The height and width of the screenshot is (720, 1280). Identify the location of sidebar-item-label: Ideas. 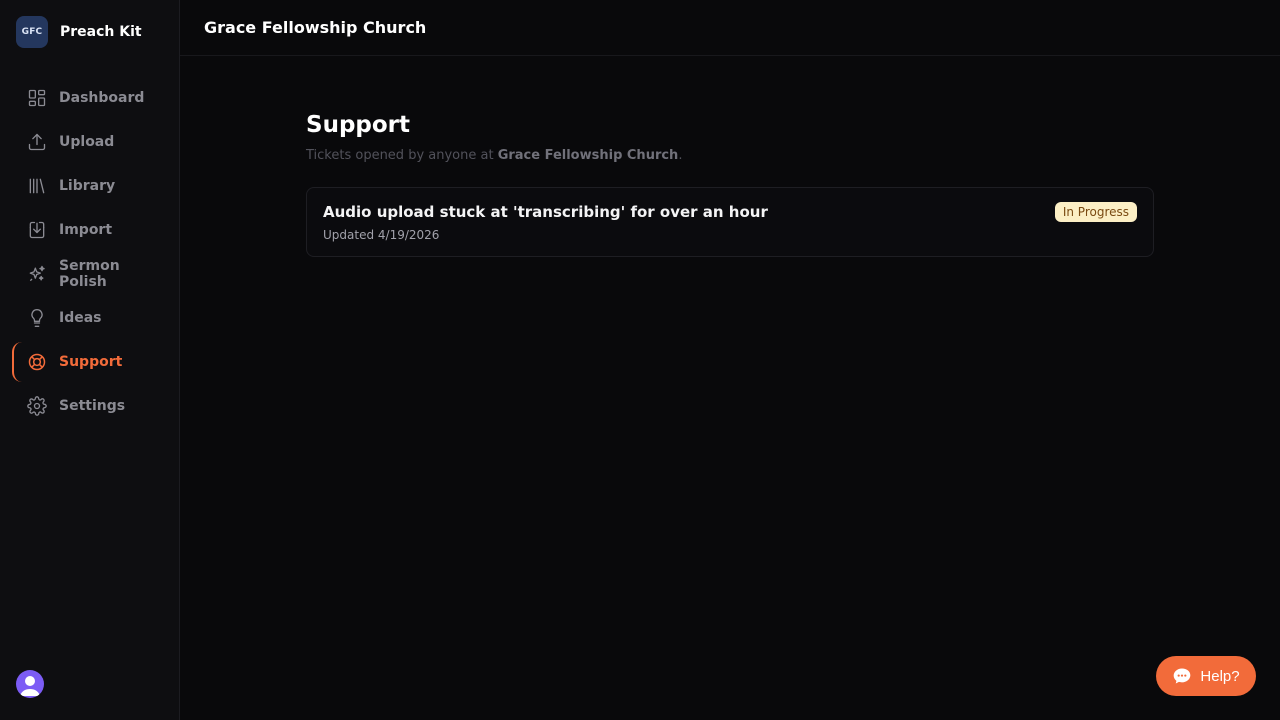
(80, 318).